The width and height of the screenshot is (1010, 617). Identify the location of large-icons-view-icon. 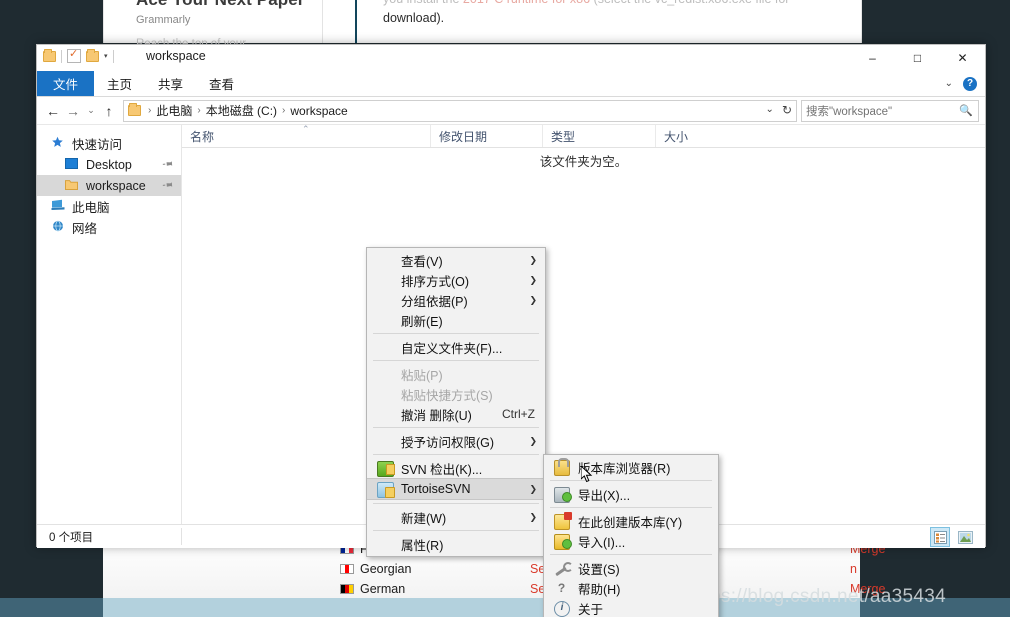
(965, 537).